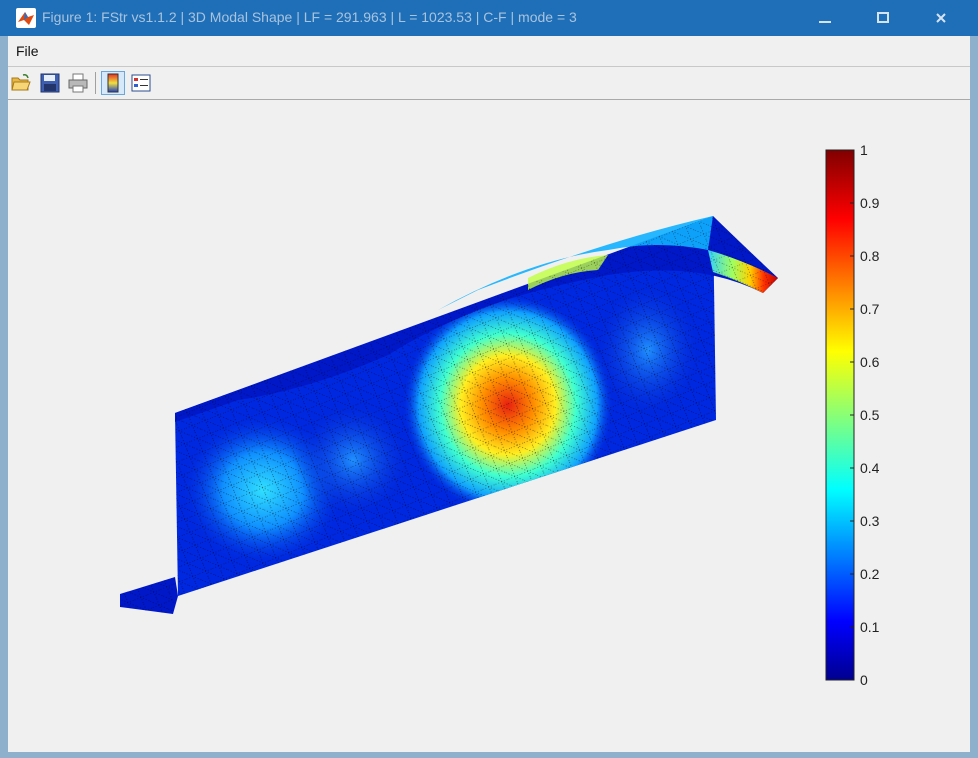 The width and height of the screenshot is (978, 758). What do you see at coordinates (870, 468) in the screenshot?
I see `colorbar-tick-label: 0.4` at bounding box center [870, 468].